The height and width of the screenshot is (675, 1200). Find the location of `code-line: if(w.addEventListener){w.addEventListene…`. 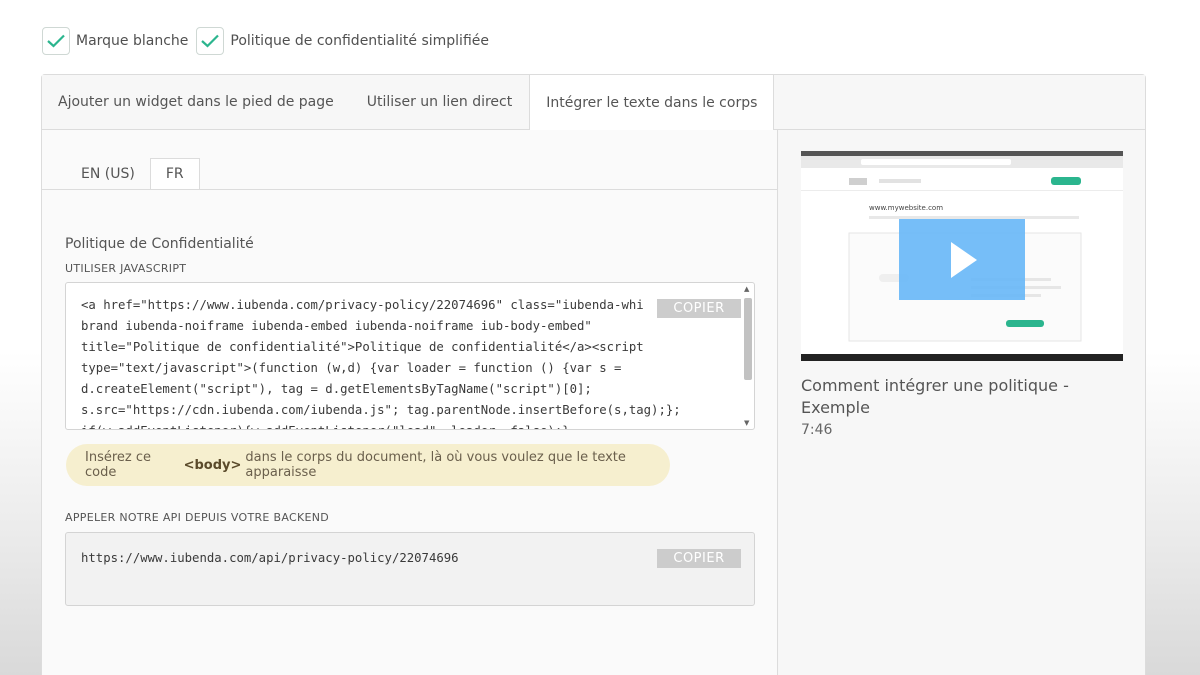

code-line: if(w.addEventListener){w.addEventListene… is located at coordinates (410, 425).